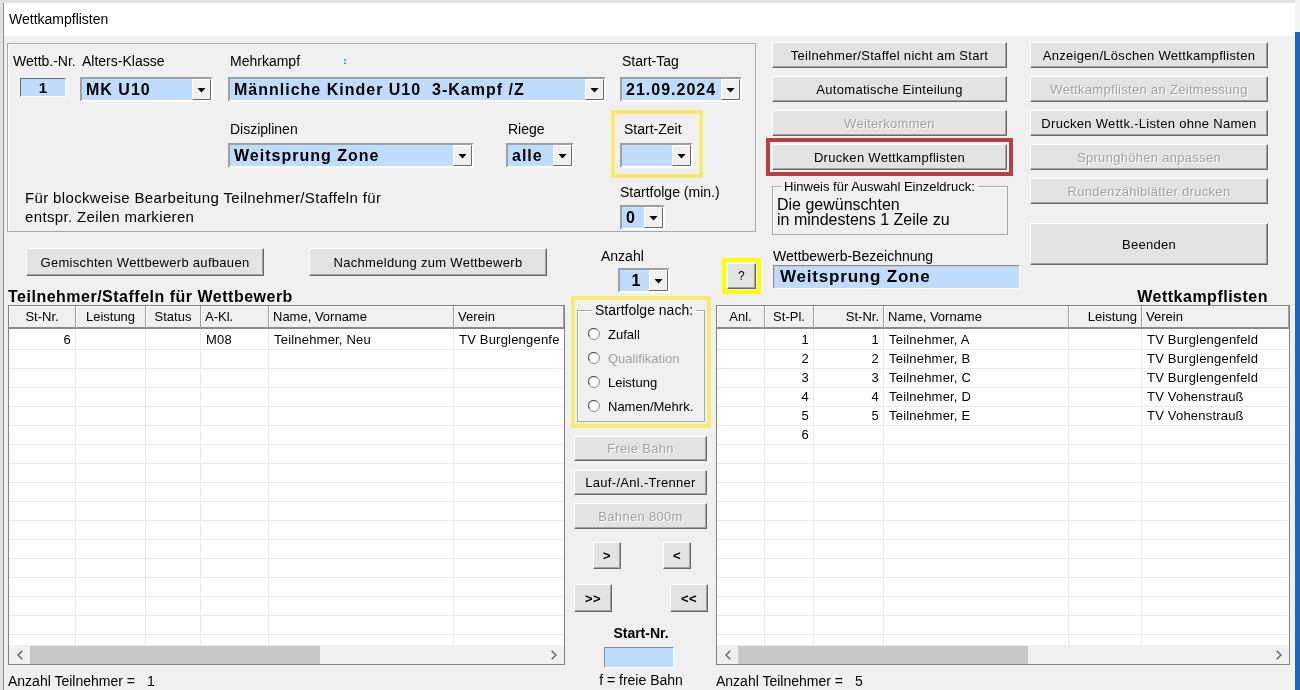  I want to click on start-day-dropdown: 21.09.2024, so click(681, 89).